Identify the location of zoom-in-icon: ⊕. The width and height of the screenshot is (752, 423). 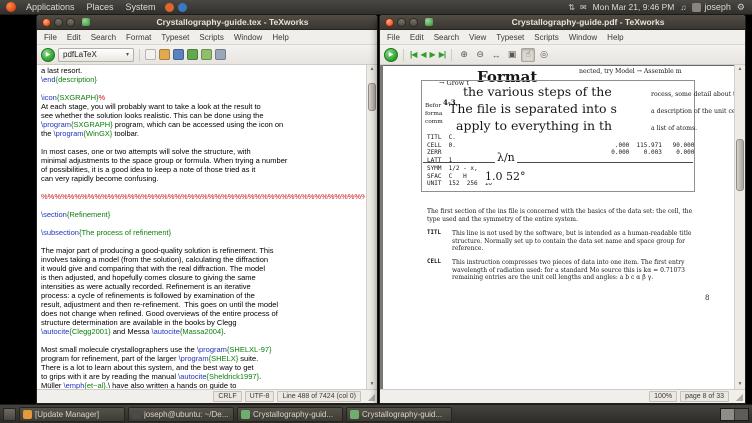
(464, 55).